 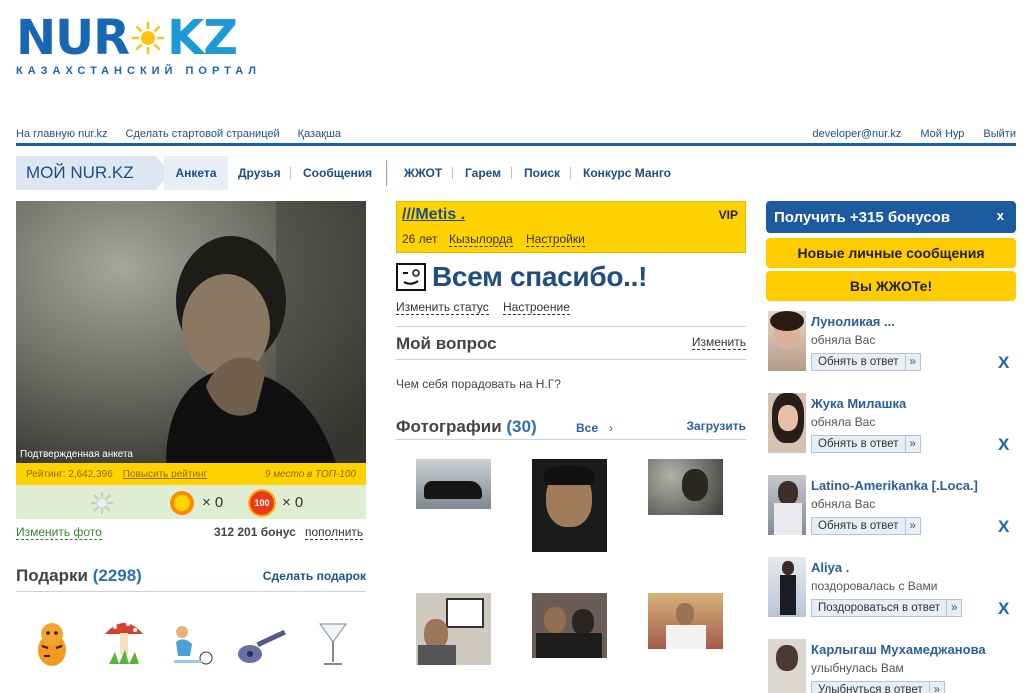 What do you see at coordinates (587, 428) in the screenshot?
I see `all-photos-link: Все` at bounding box center [587, 428].